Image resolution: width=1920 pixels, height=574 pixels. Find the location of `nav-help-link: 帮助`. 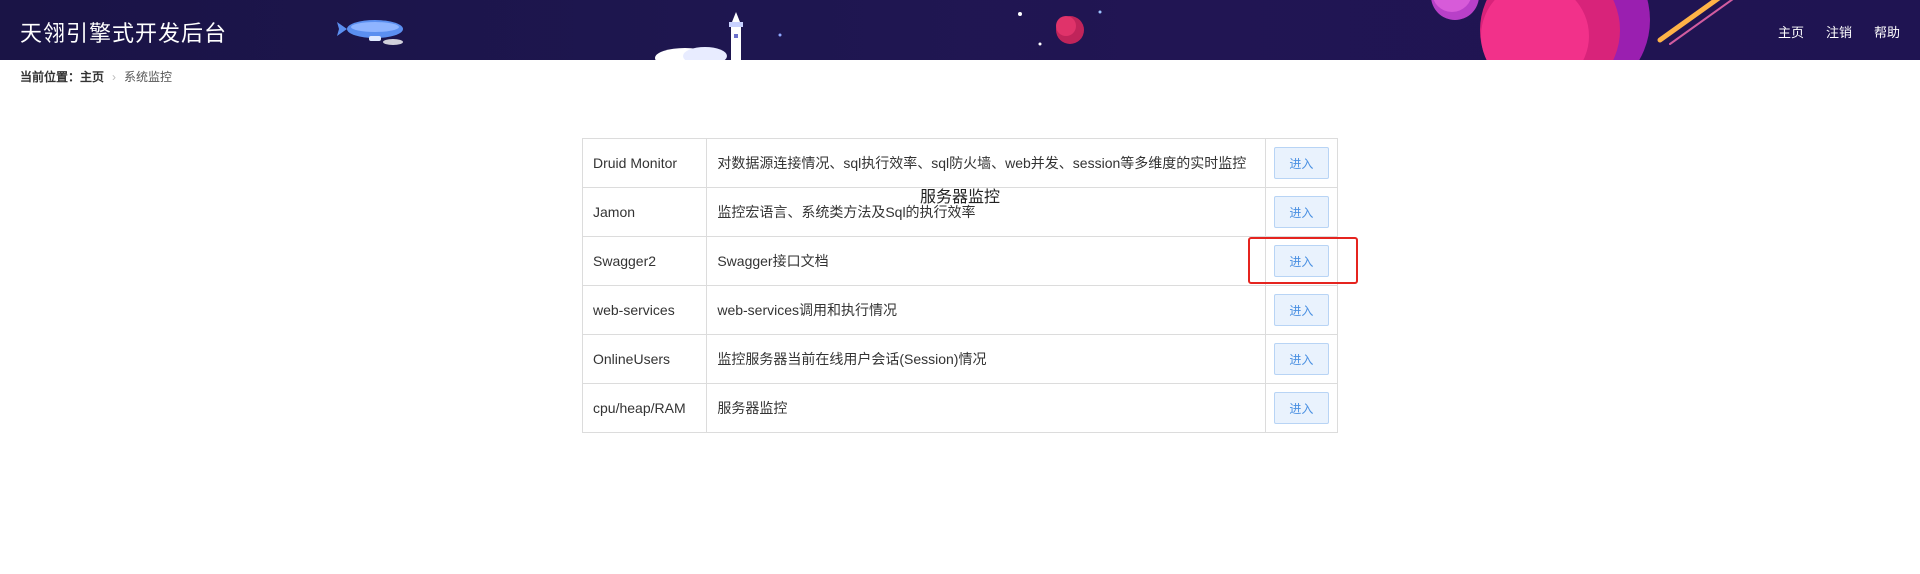

nav-help-link: 帮助 is located at coordinates (1887, 31).